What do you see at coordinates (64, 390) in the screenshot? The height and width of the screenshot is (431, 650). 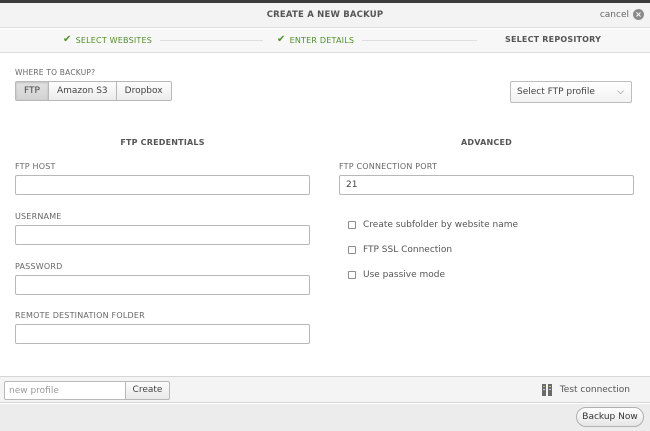 I see `new-profile-input` at bounding box center [64, 390].